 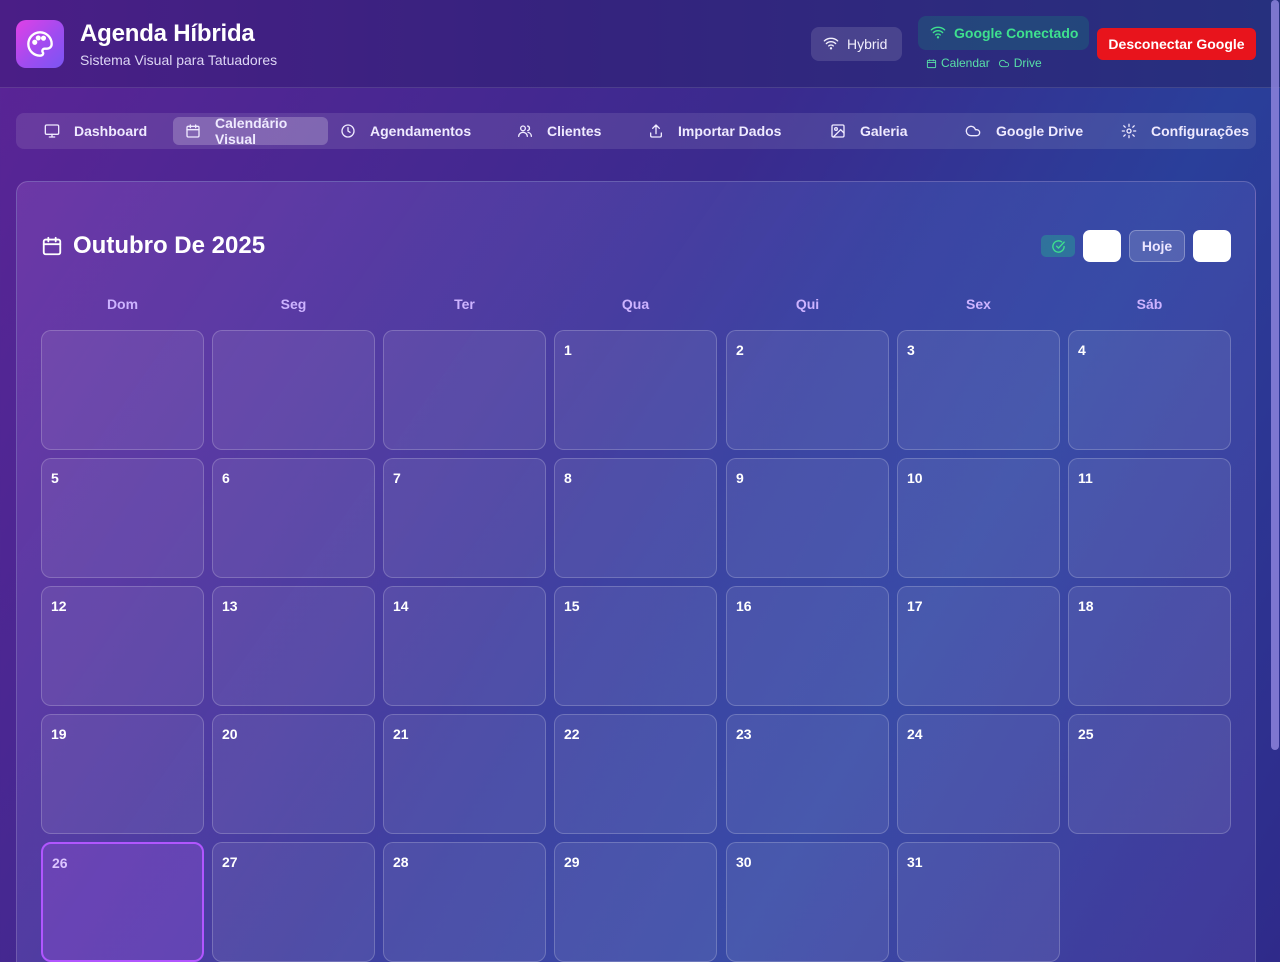 I want to click on nav-label-dashboard: Dashboard, so click(x=111, y=131).